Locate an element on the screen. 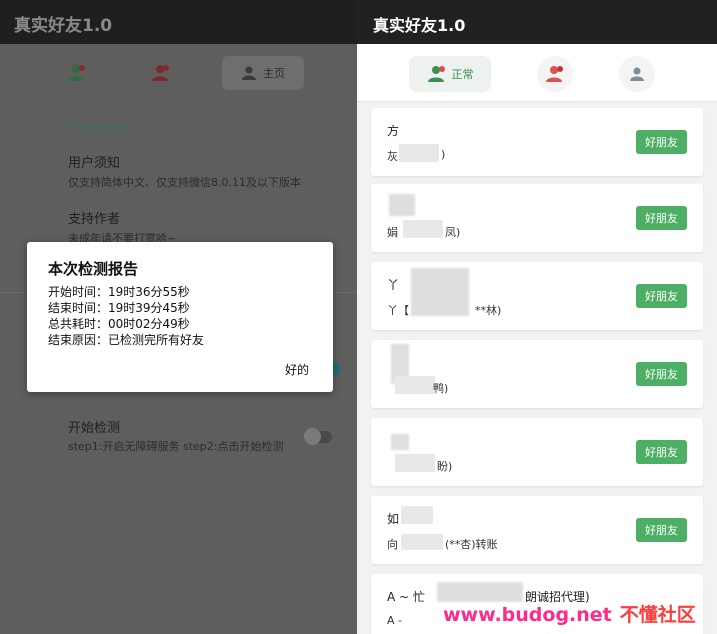 The height and width of the screenshot is (634, 717). friend-card: 如 向 (**杏)转账 好朋友 is located at coordinates (537, 530).